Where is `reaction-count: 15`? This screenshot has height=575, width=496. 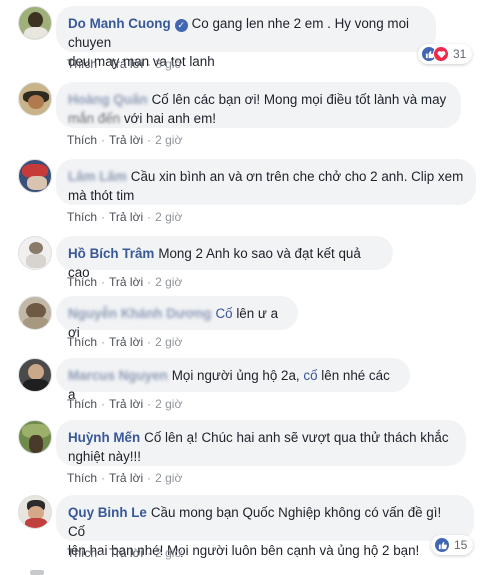
reaction-count: 15 is located at coordinates (461, 545).